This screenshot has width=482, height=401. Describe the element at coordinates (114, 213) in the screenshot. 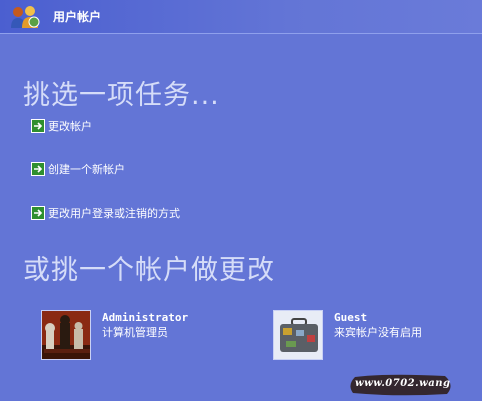

I see `task-label: 更改用户登录或注销的方式` at that location.